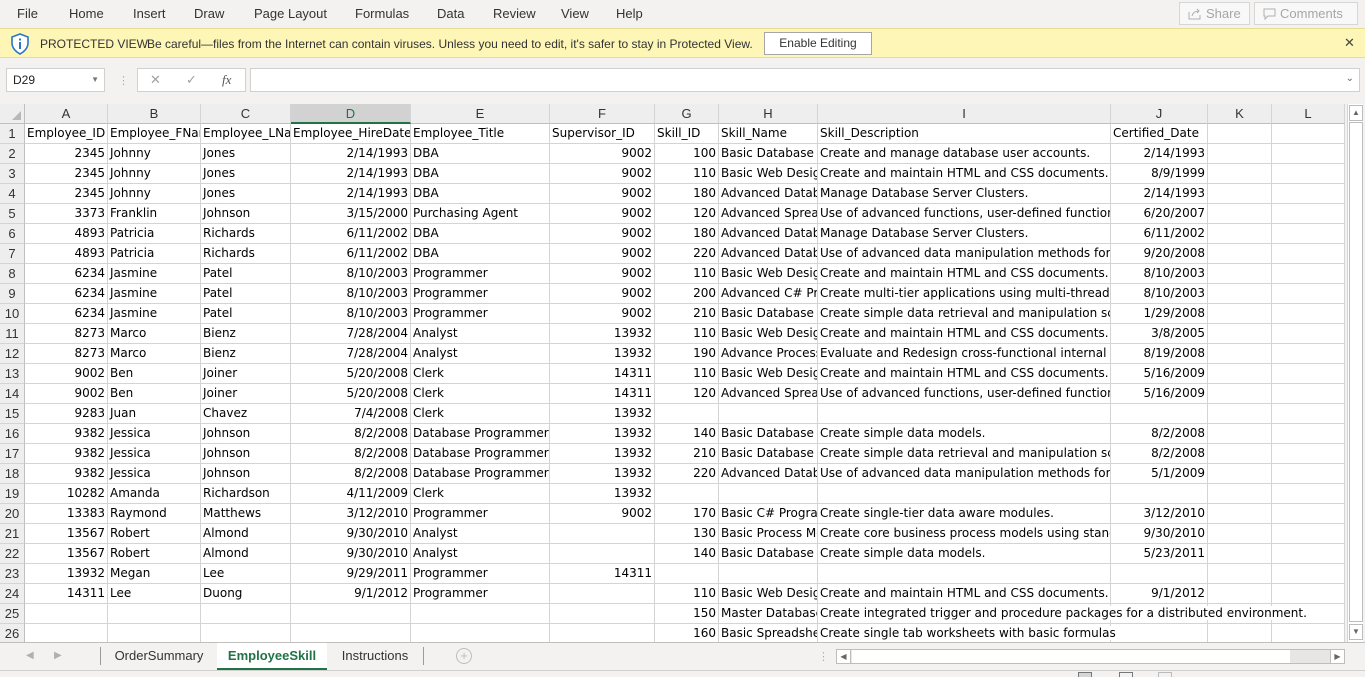 Image resolution: width=1365 pixels, height=677 pixels. Describe the element at coordinates (351, 534) in the screenshot. I see `table-cell: 9/30/2010` at that location.